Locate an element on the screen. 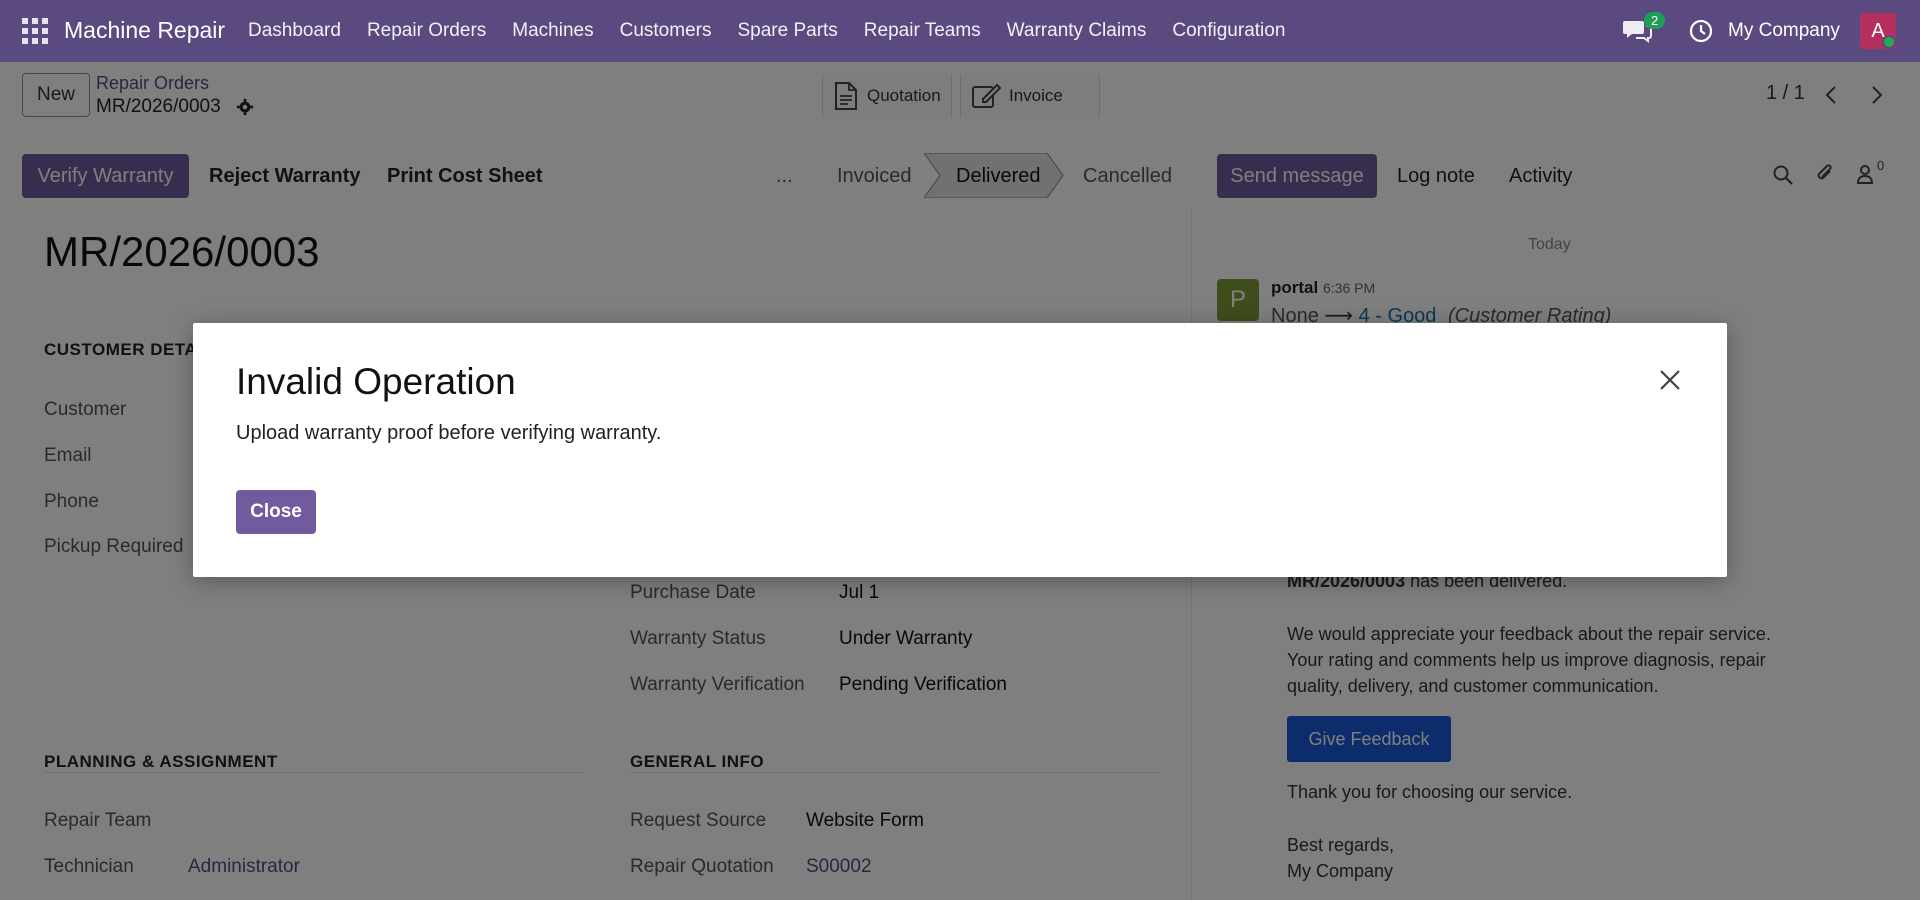 This screenshot has width=1920, height=900. close-icon is located at coordinates (1670, 380).